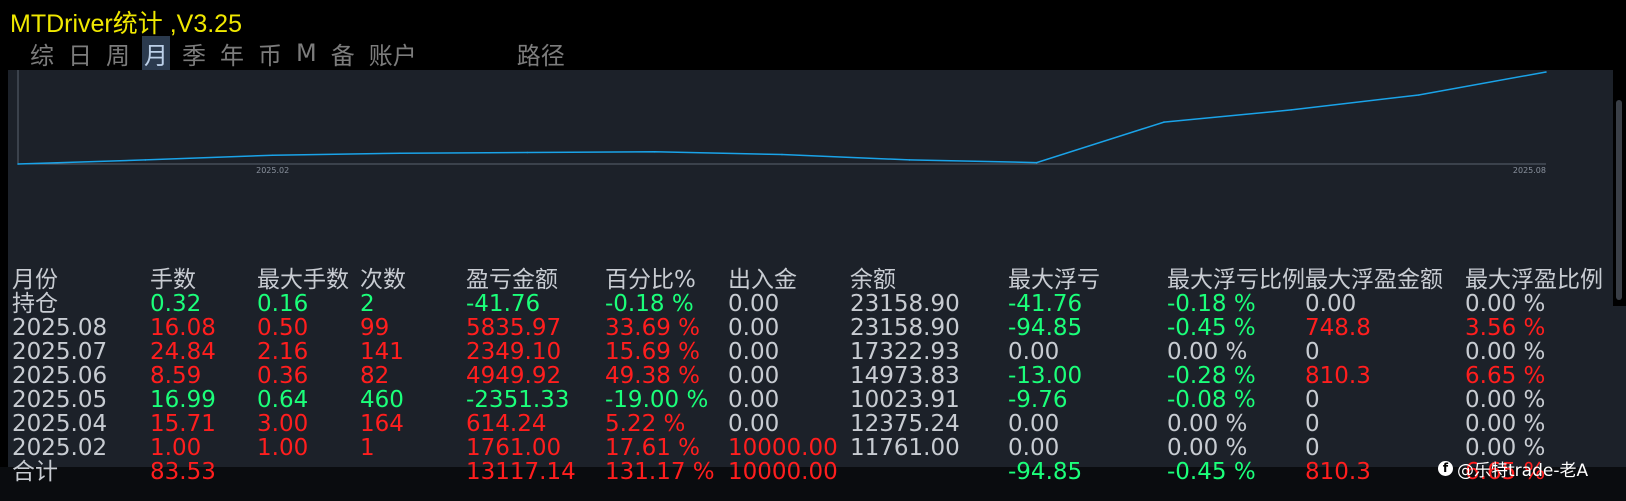 This screenshot has width=1626, height=501. Describe the element at coordinates (183, 328) in the screenshot. I see `table-cell: 16.08` at that location.